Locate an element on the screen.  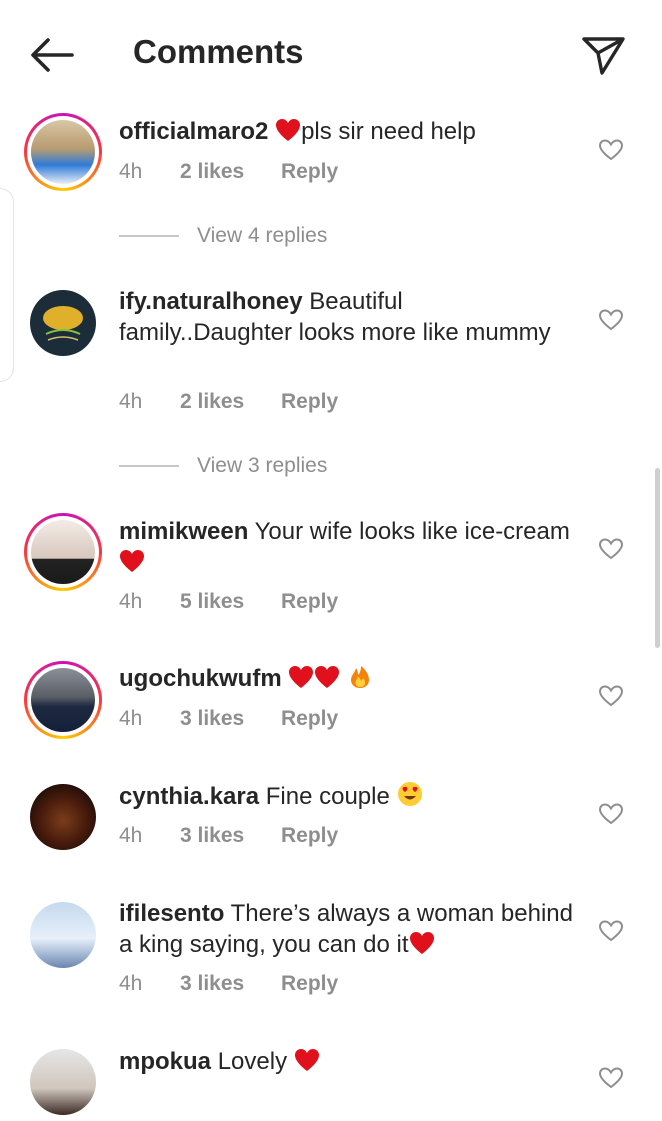
view-replies-label: View 3 replies is located at coordinates (262, 465).